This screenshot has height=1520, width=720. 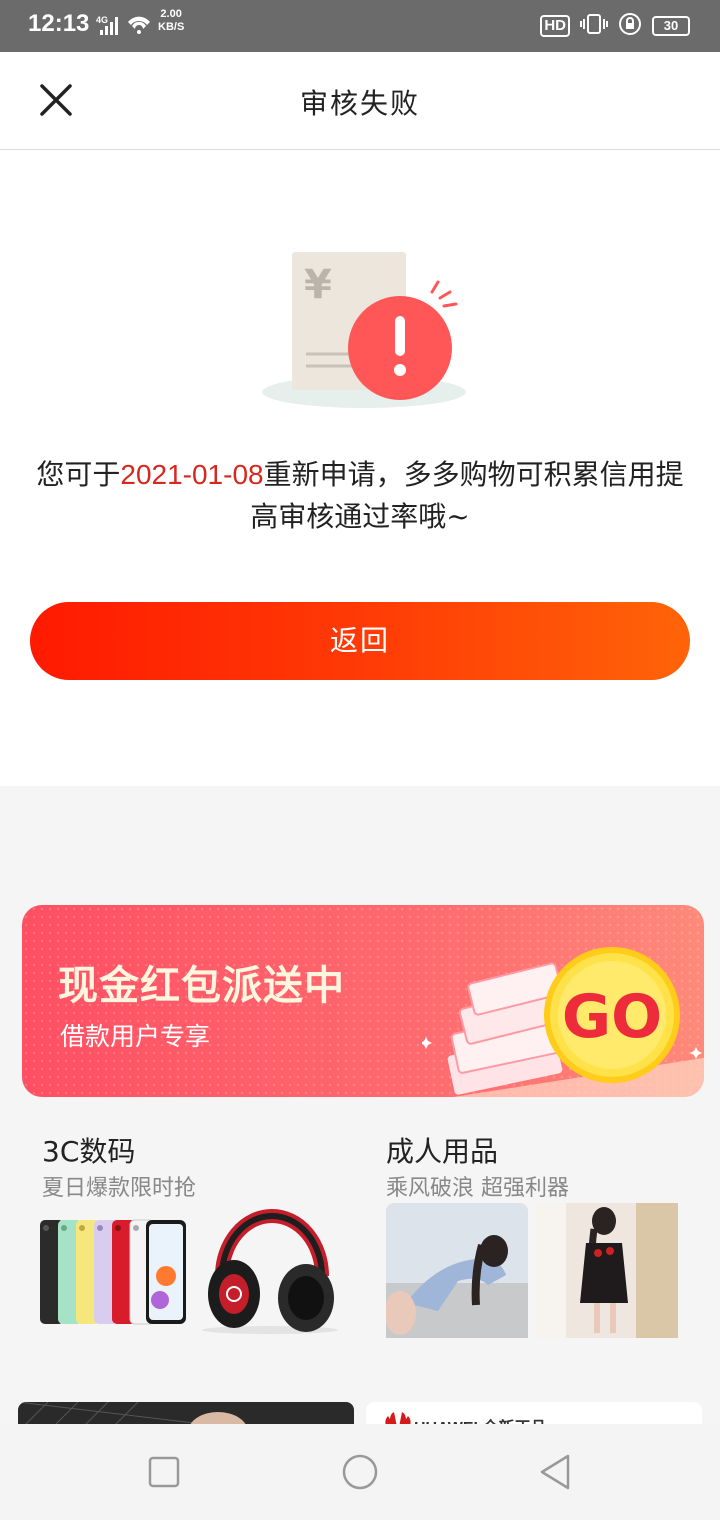 I want to click on yuan-icon: ¥, so click(x=318, y=285).